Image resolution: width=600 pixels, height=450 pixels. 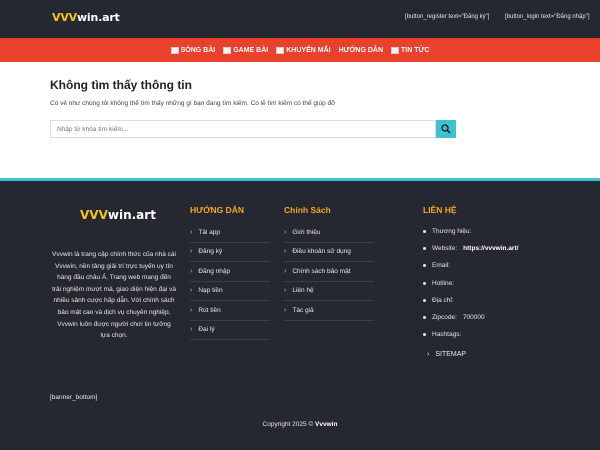 I want to click on contact-brand: Thương hiệu:, so click(x=470, y=231).